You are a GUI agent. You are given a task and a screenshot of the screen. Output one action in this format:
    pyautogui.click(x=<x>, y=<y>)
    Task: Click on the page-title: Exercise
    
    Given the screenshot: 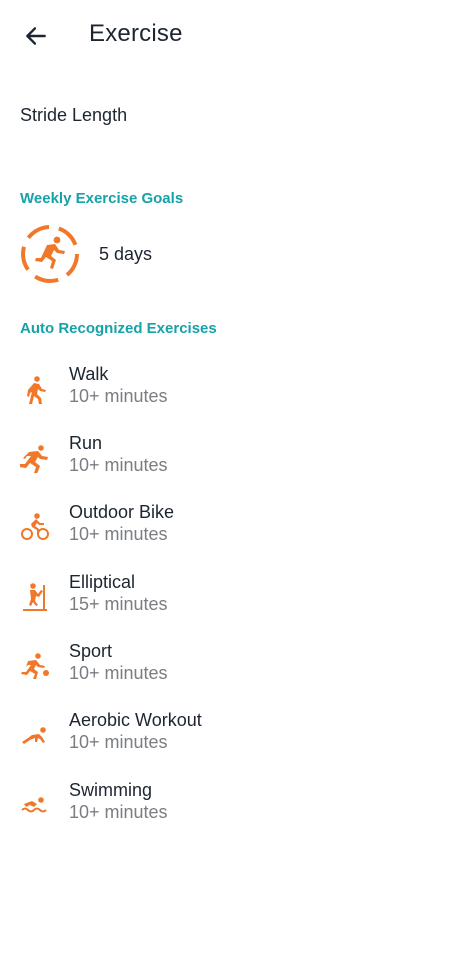 What is the action you would take?
    pyautogui.click(x=136, y=33)
    